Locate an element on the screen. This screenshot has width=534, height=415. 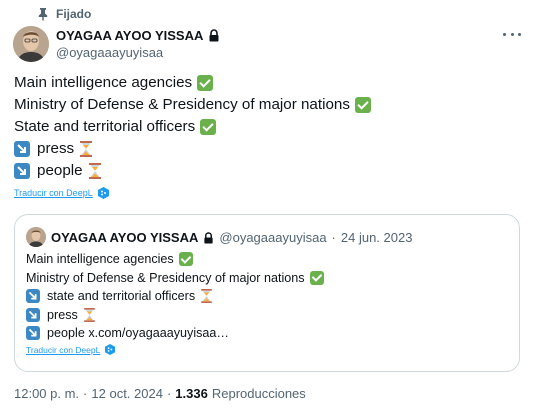
tweet-line: press is located at coordinates (264, 149).